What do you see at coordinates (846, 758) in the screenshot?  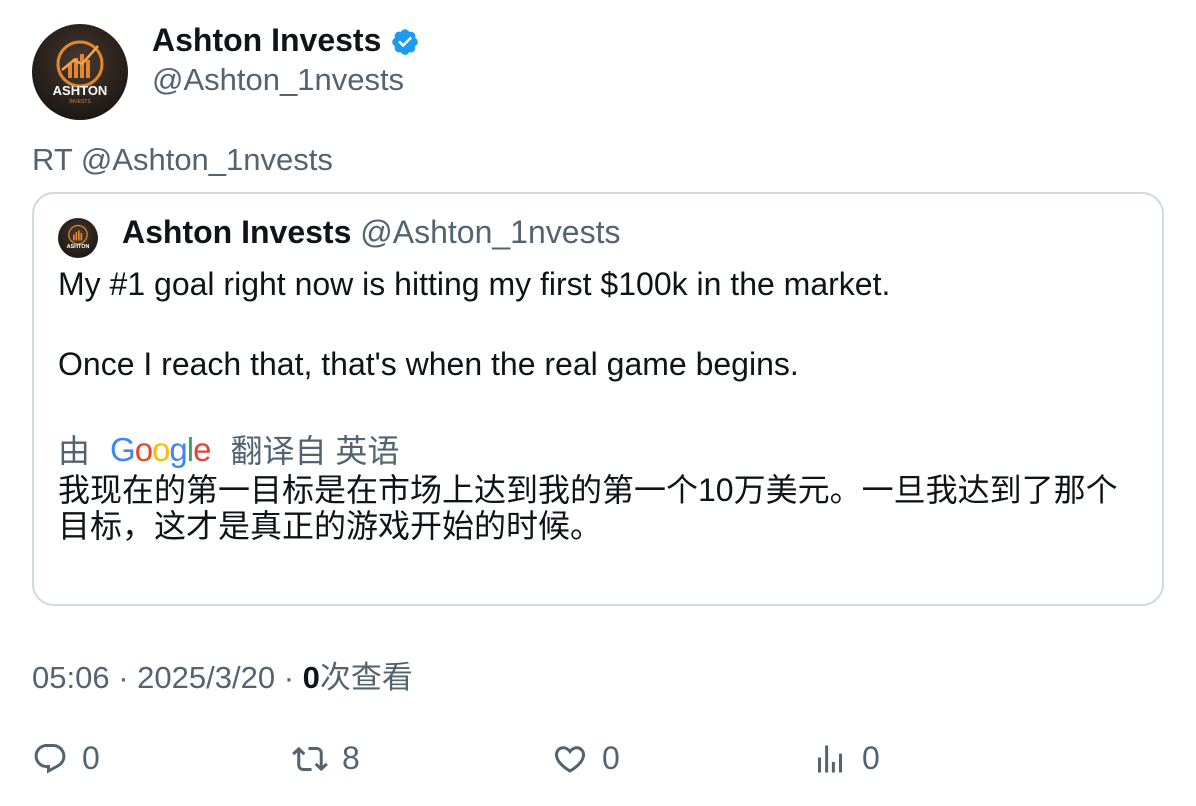 I see `views-button: 0` at bounding box center [846, 758].